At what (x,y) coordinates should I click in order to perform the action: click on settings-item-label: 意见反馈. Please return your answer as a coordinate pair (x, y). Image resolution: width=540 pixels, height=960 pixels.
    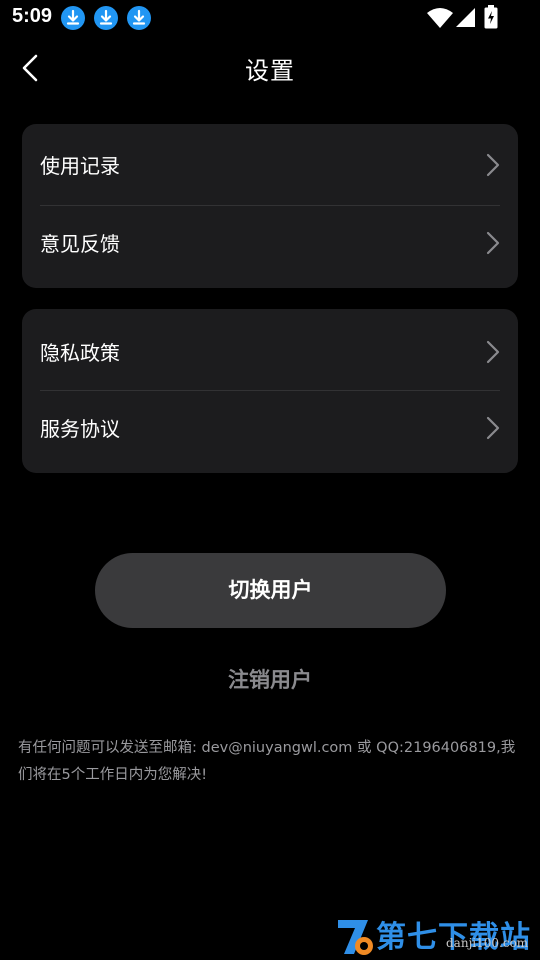
    Looking at the image, I should click on (80, 244).